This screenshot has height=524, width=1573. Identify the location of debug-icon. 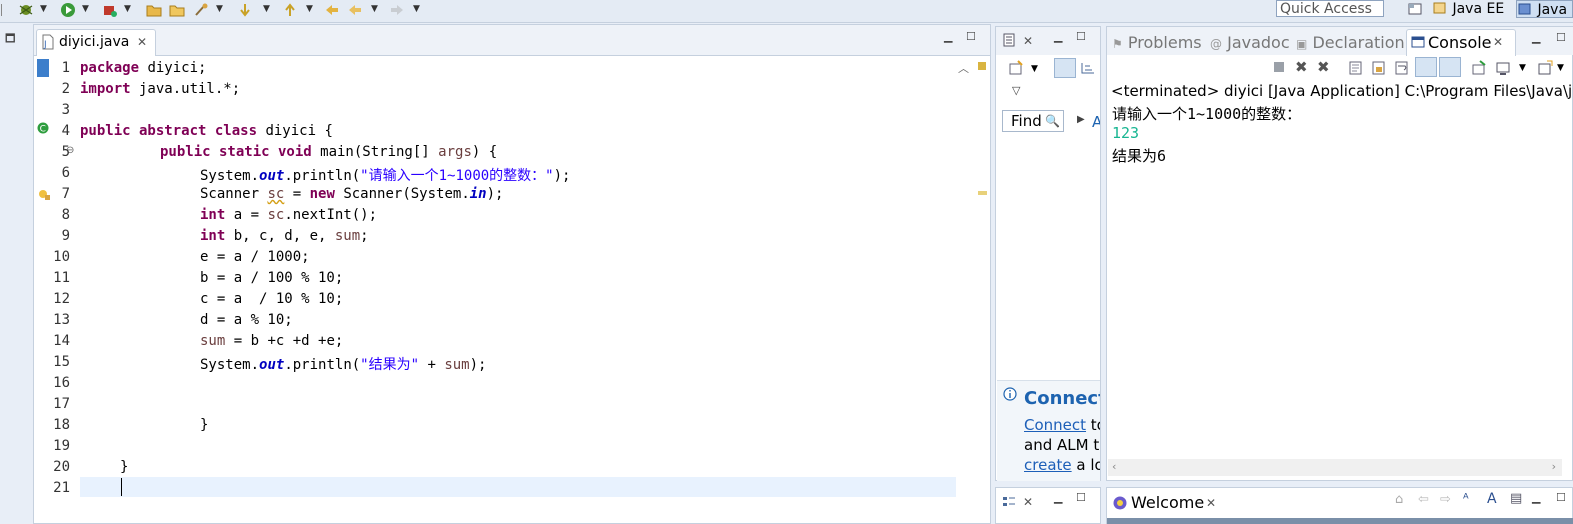
(26, 10).